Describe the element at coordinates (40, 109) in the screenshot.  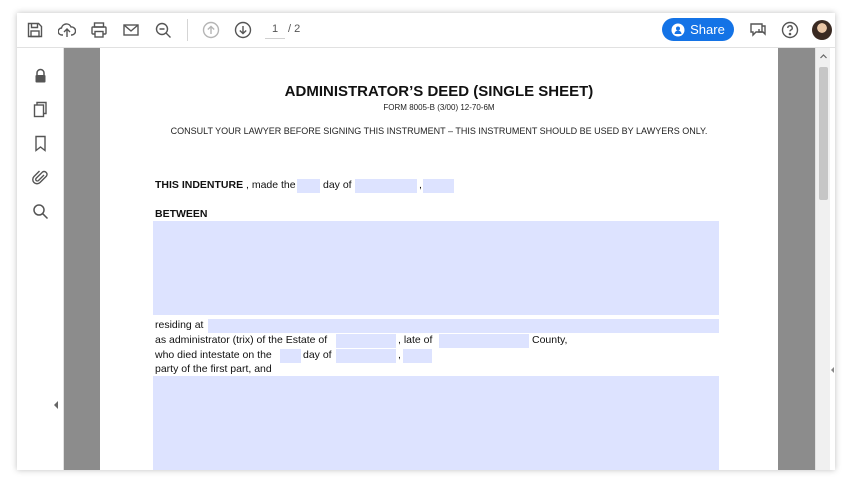
I see `pages-icon` at that location.